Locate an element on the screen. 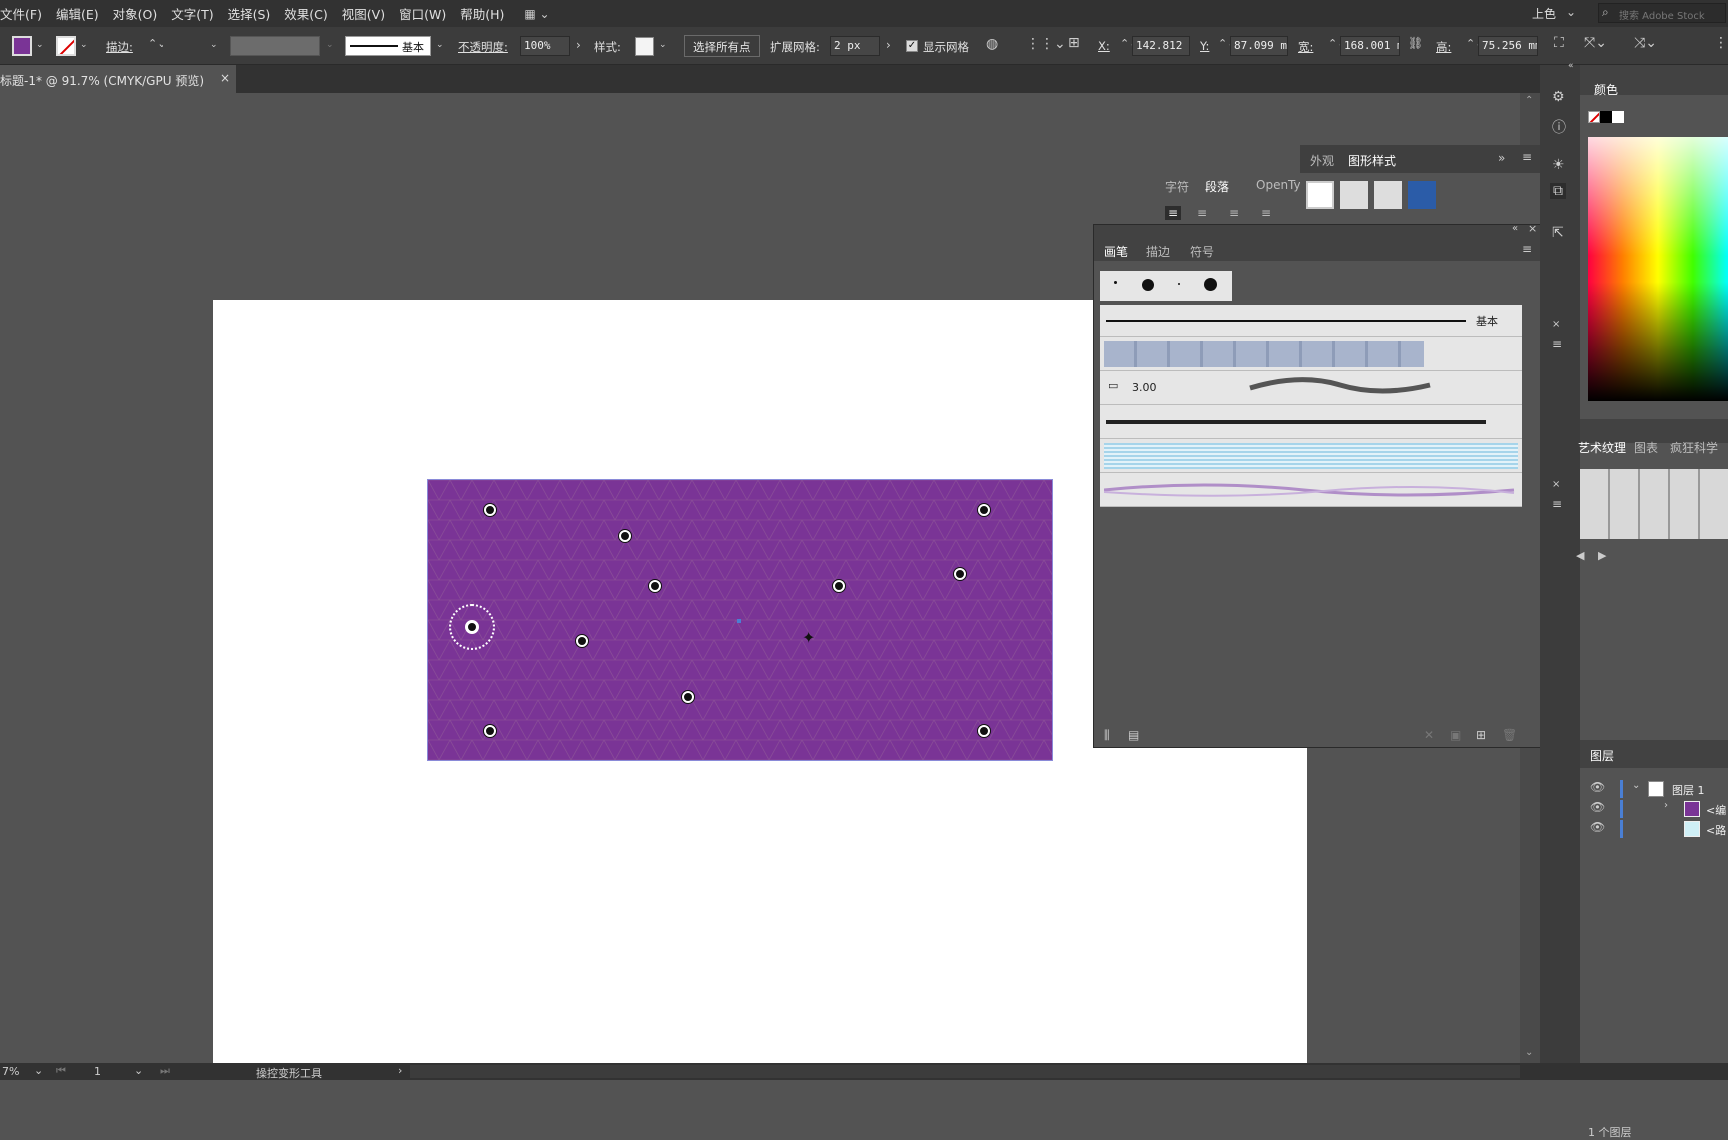 Image resolution: width=1728 pixels, height=1140 pixels. stroke-dropdown-icon: ⌄ is located at coordinates (84, 45).